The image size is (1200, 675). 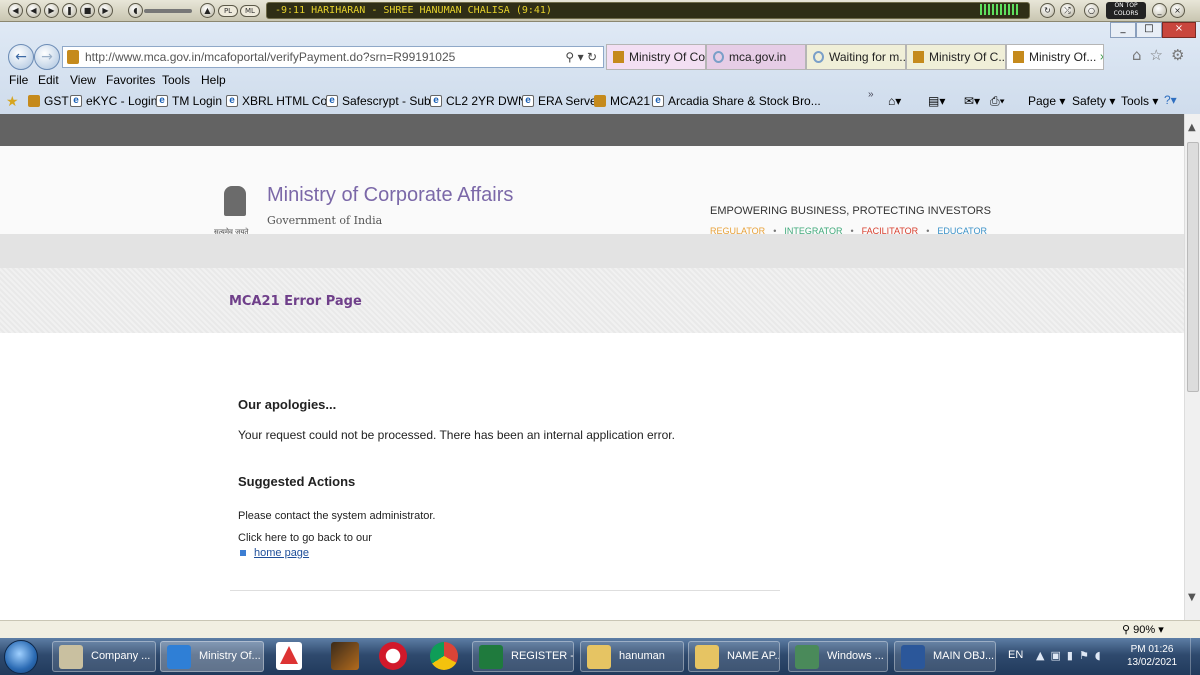 What do you see at coordinates (33, 10) in the screenshot?
I see `rewind-icon: ◀` at bounding box center [33, 10].